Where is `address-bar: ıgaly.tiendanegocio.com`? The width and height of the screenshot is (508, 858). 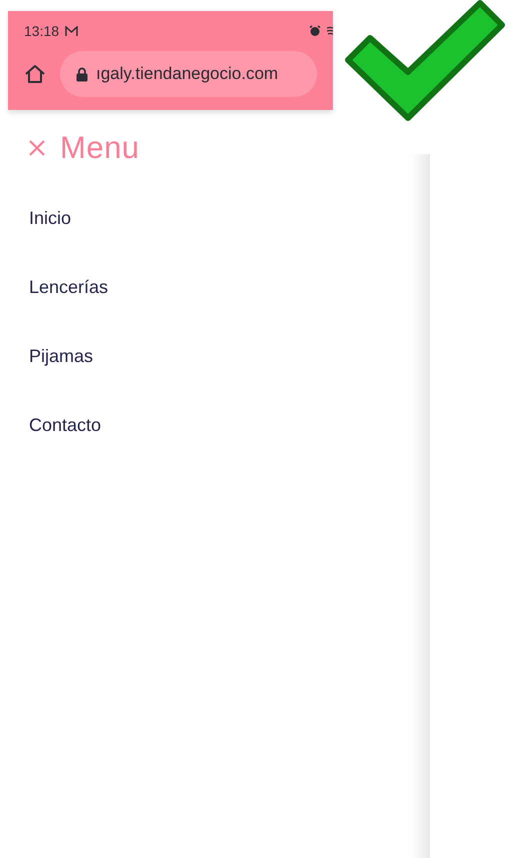 address-bar: ıgaly.tiendanegocio.com is located at coordinates (188, 74).